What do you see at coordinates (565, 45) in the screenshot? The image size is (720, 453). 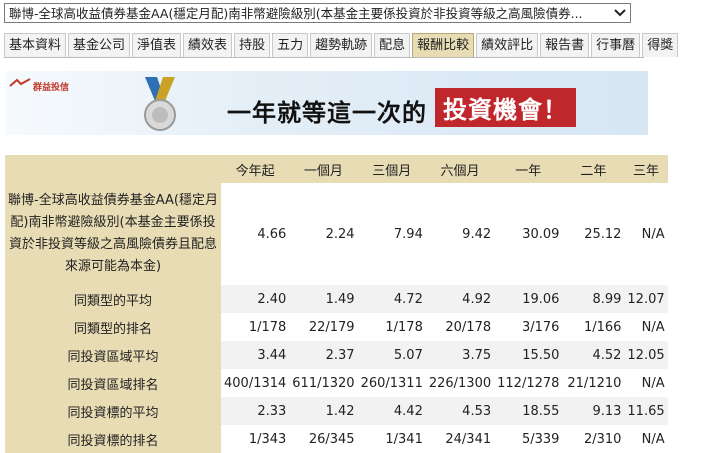 I see `tab-item: 報告書` at bounding box center [565, 45].